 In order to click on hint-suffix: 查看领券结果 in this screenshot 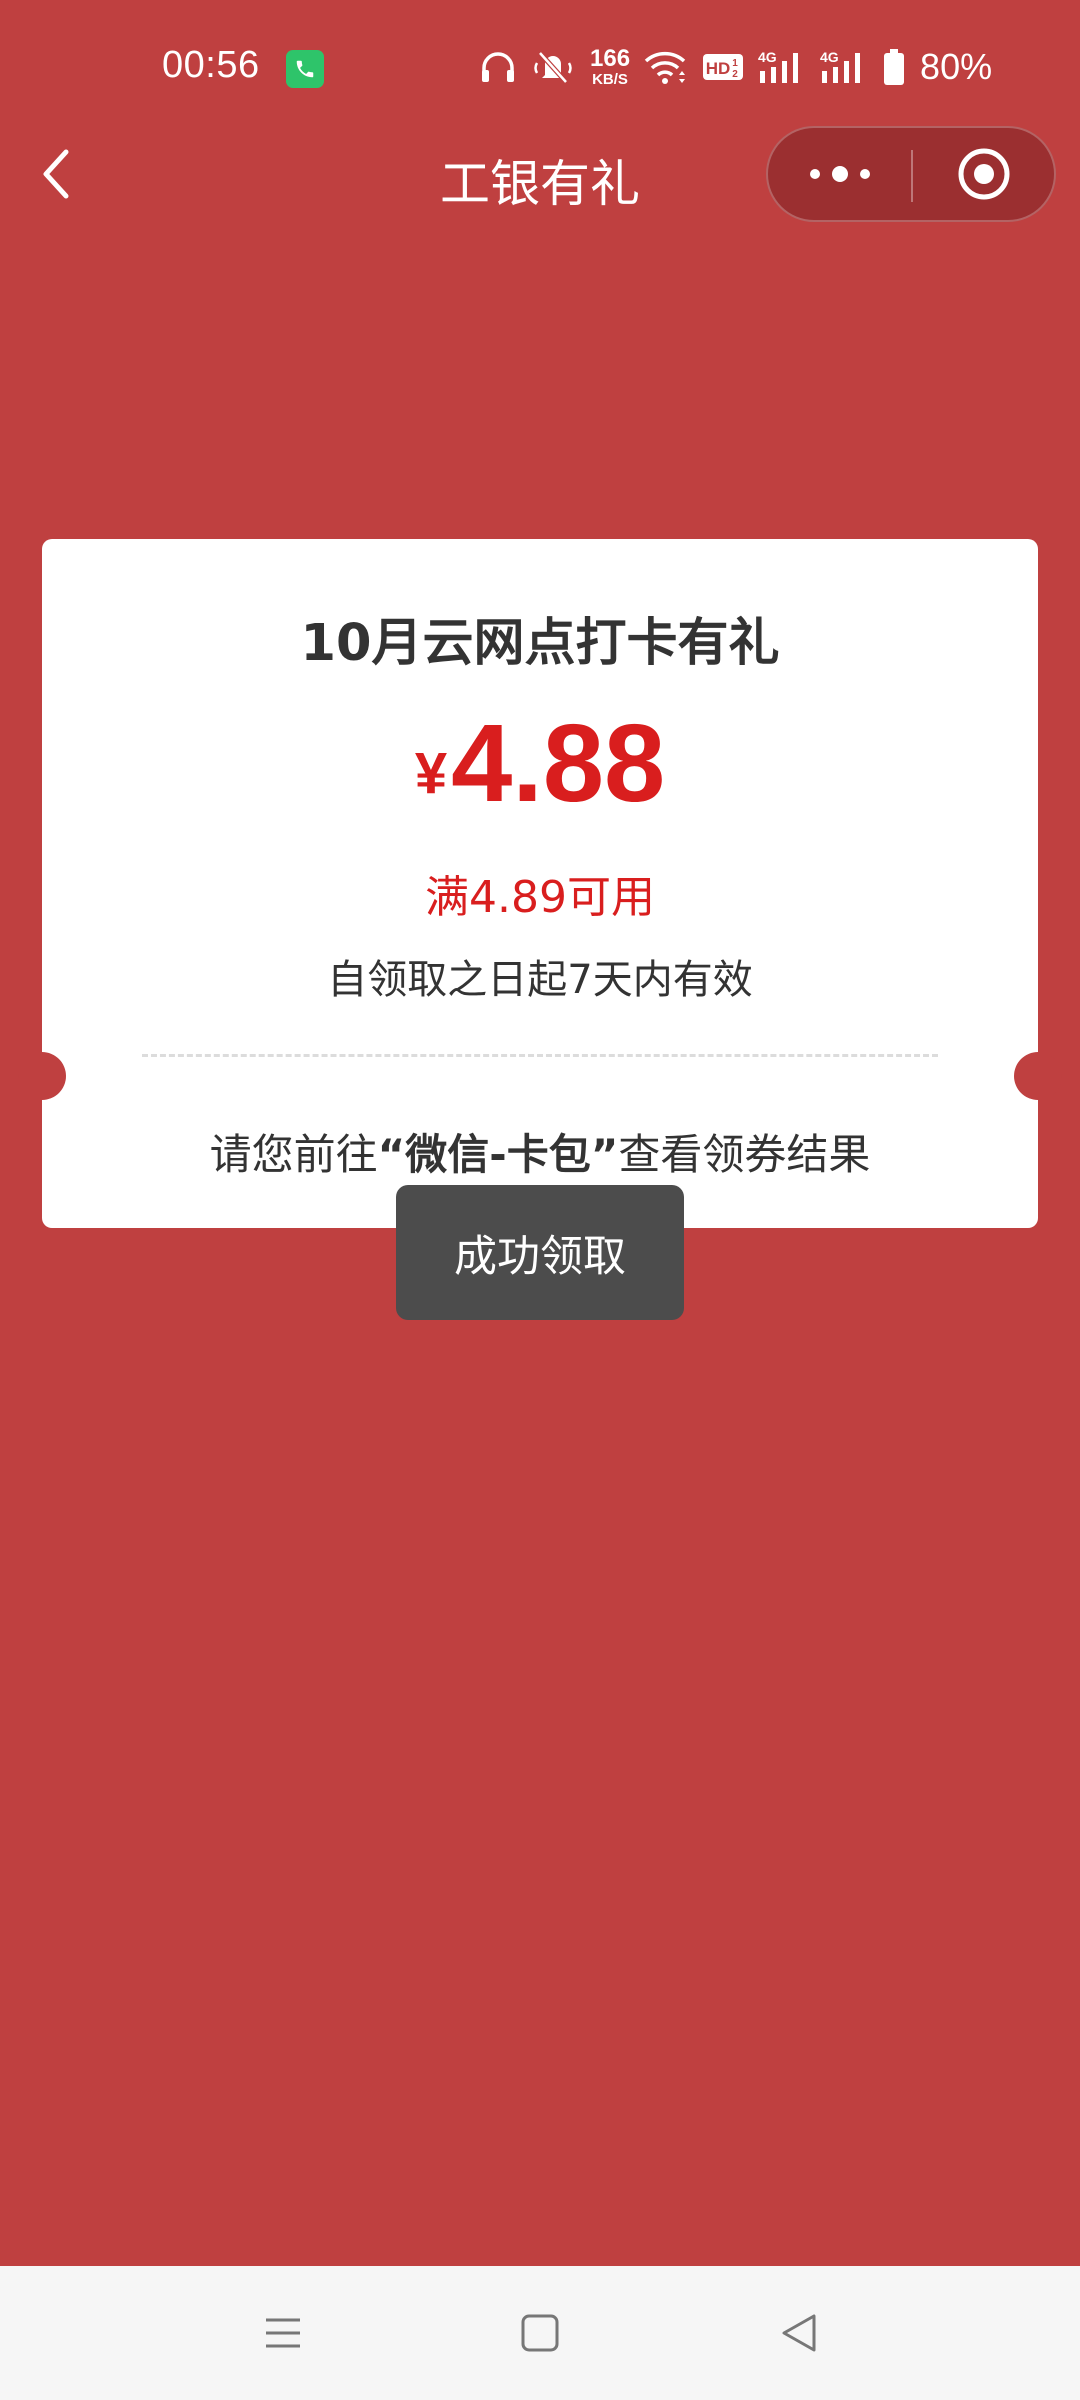, I will do `click(744, 1154)`.